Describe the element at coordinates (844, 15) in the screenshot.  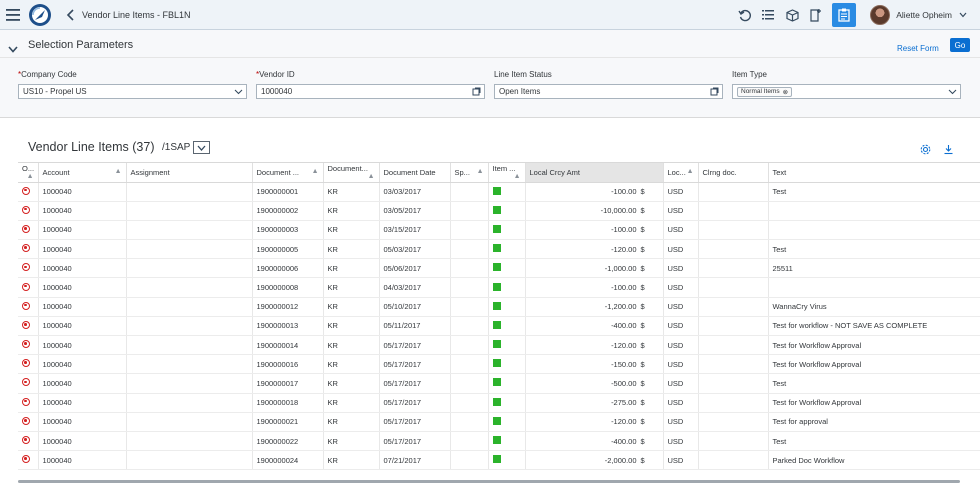
I see `clipboard-icon` at that location.